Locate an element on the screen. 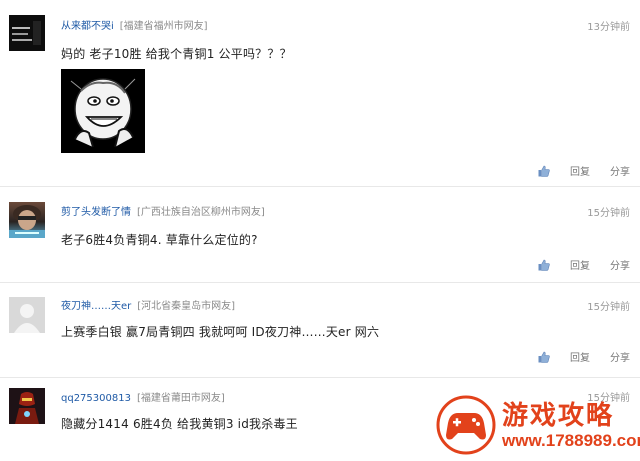 This screenshot has width=640, height=461. meme-image is located at coordinates (103, 111).